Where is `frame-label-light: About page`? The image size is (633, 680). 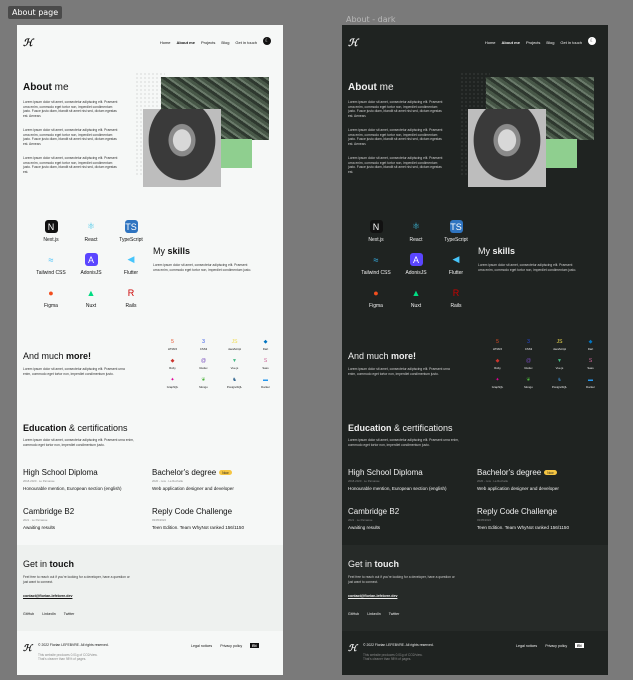 frame-label-light: About page is located at coordinates (35, 12).